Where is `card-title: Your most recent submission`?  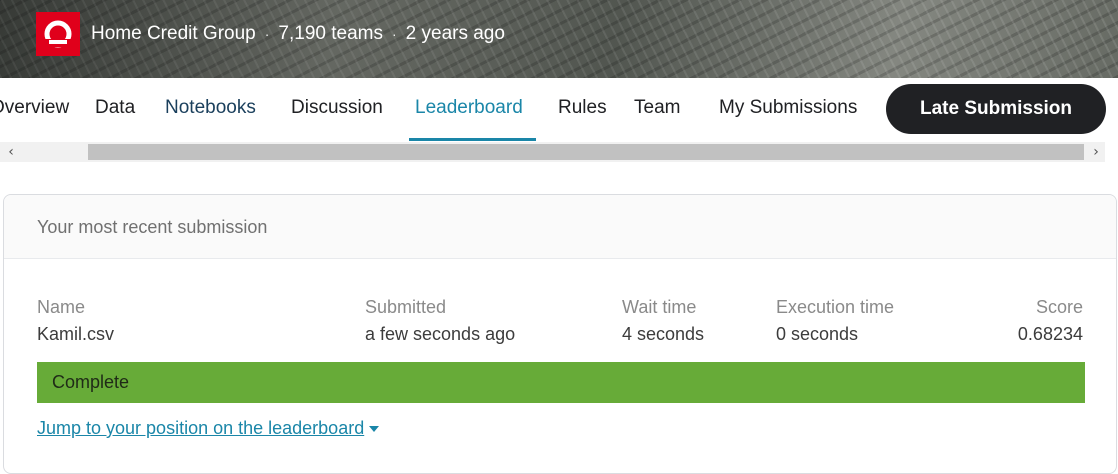
card-title: Your most recent submission is located at coordinates (152, 227).